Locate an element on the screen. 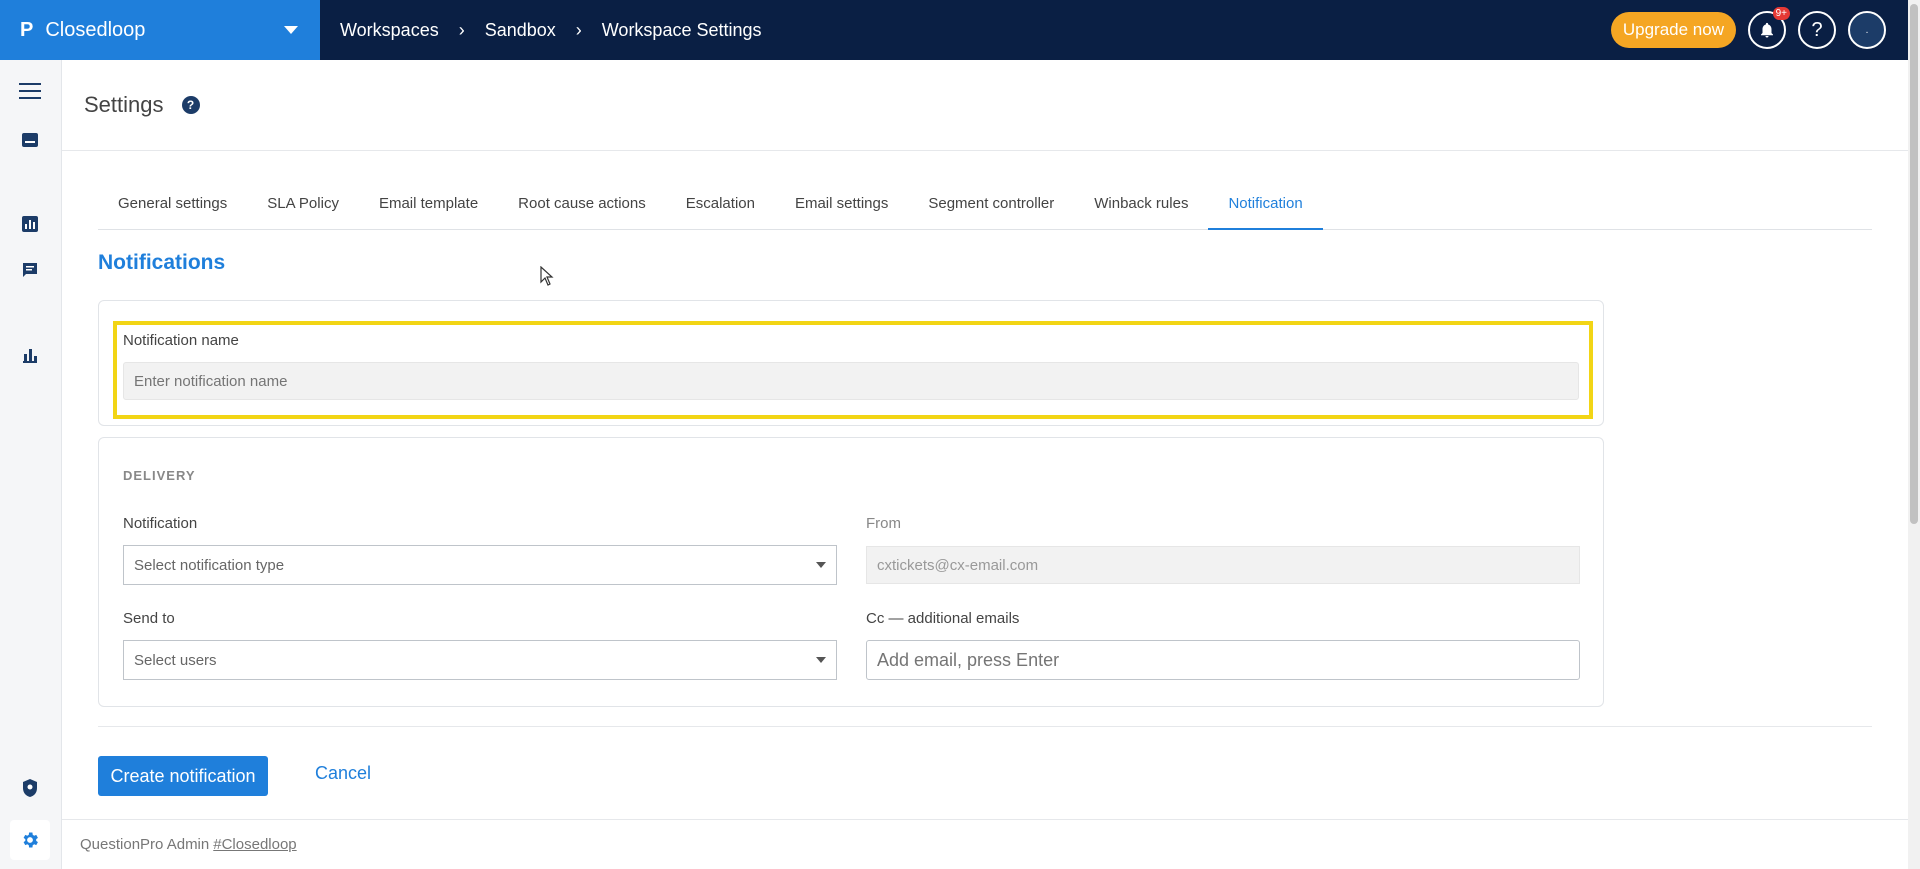 Image resolution: width=1920 pixels, height=869 pixels. chevron-down-icon is located at coordinates (291, 30).